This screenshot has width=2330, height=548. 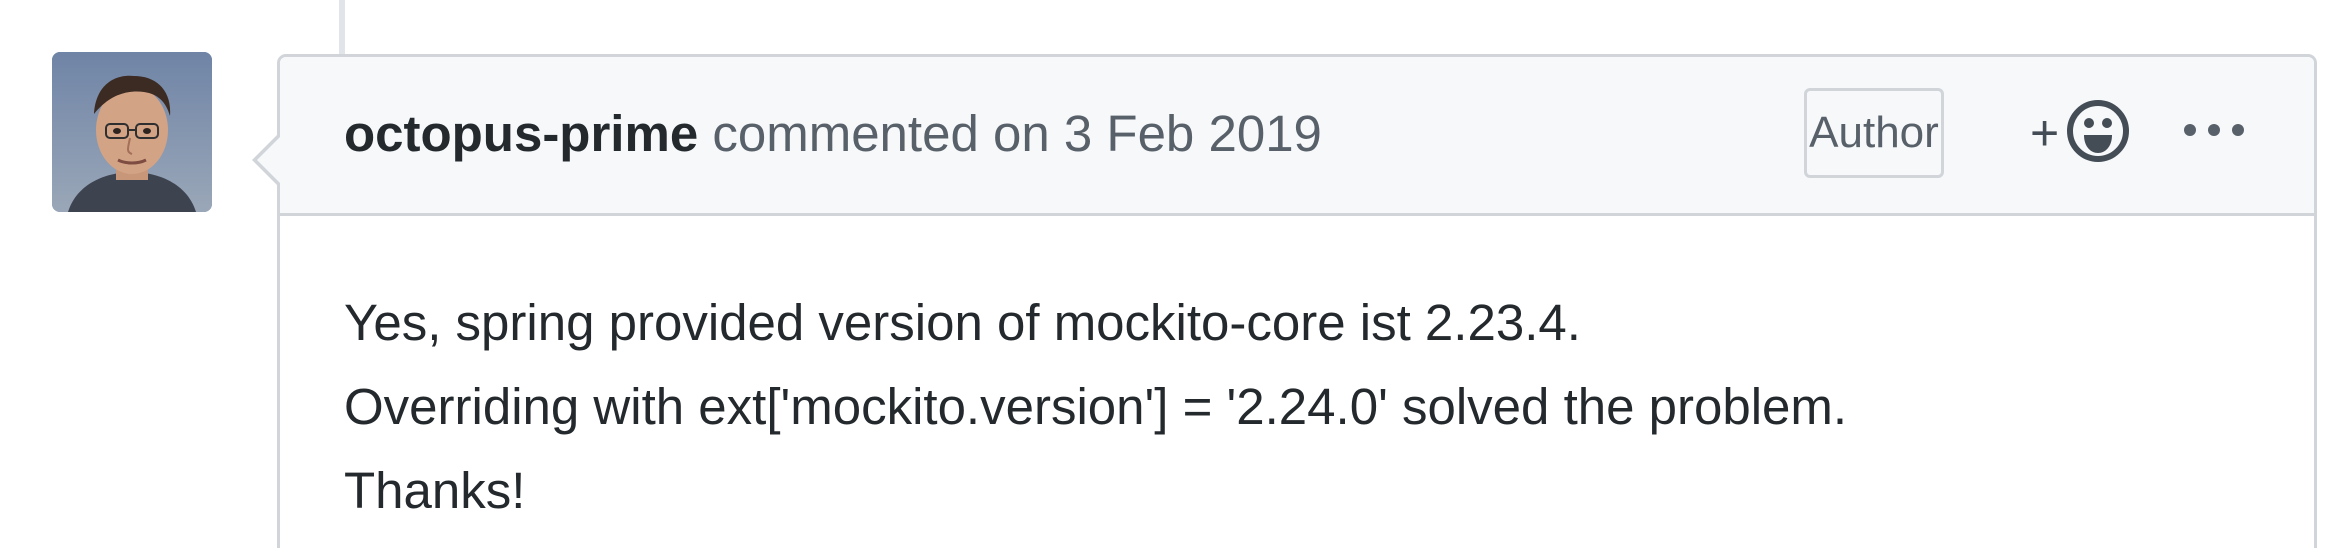 I want to click on comment-body-line: Thanks!, so click(x=435, y=490).